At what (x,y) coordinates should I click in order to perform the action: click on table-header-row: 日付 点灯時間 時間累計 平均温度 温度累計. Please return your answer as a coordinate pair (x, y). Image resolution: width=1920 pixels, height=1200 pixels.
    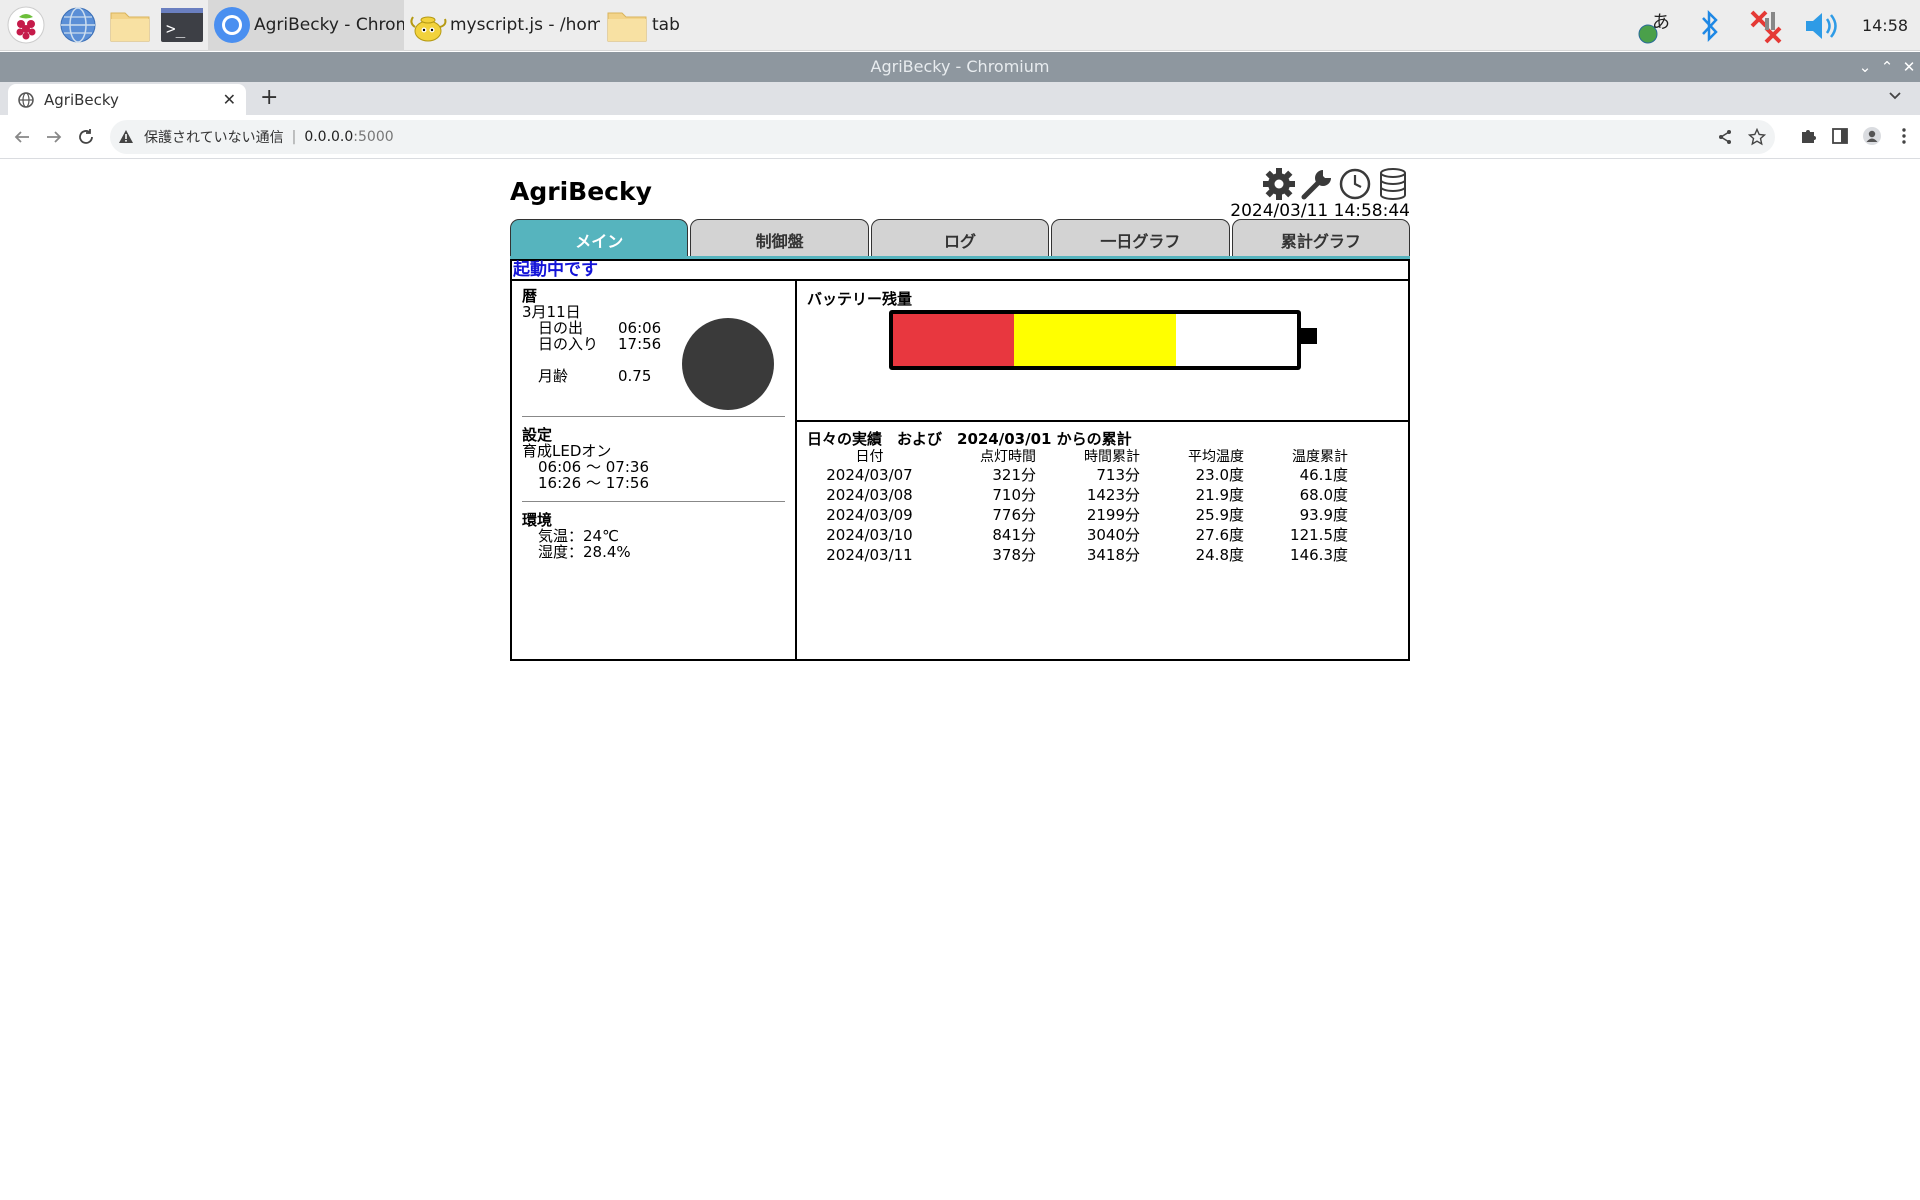
    Looking at the image, I should click on (1078, 457).